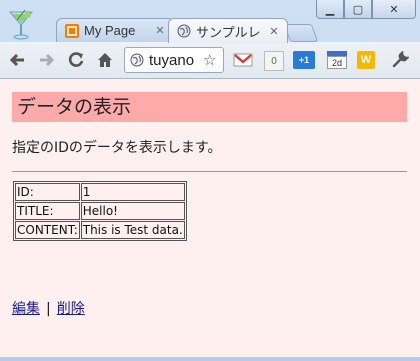 The width and height of the screenshot is (420, 361). What do you see at coordinates (210, 359) in the screenshot?
I see `window-bottom-border` at bounding box center [210, 359].